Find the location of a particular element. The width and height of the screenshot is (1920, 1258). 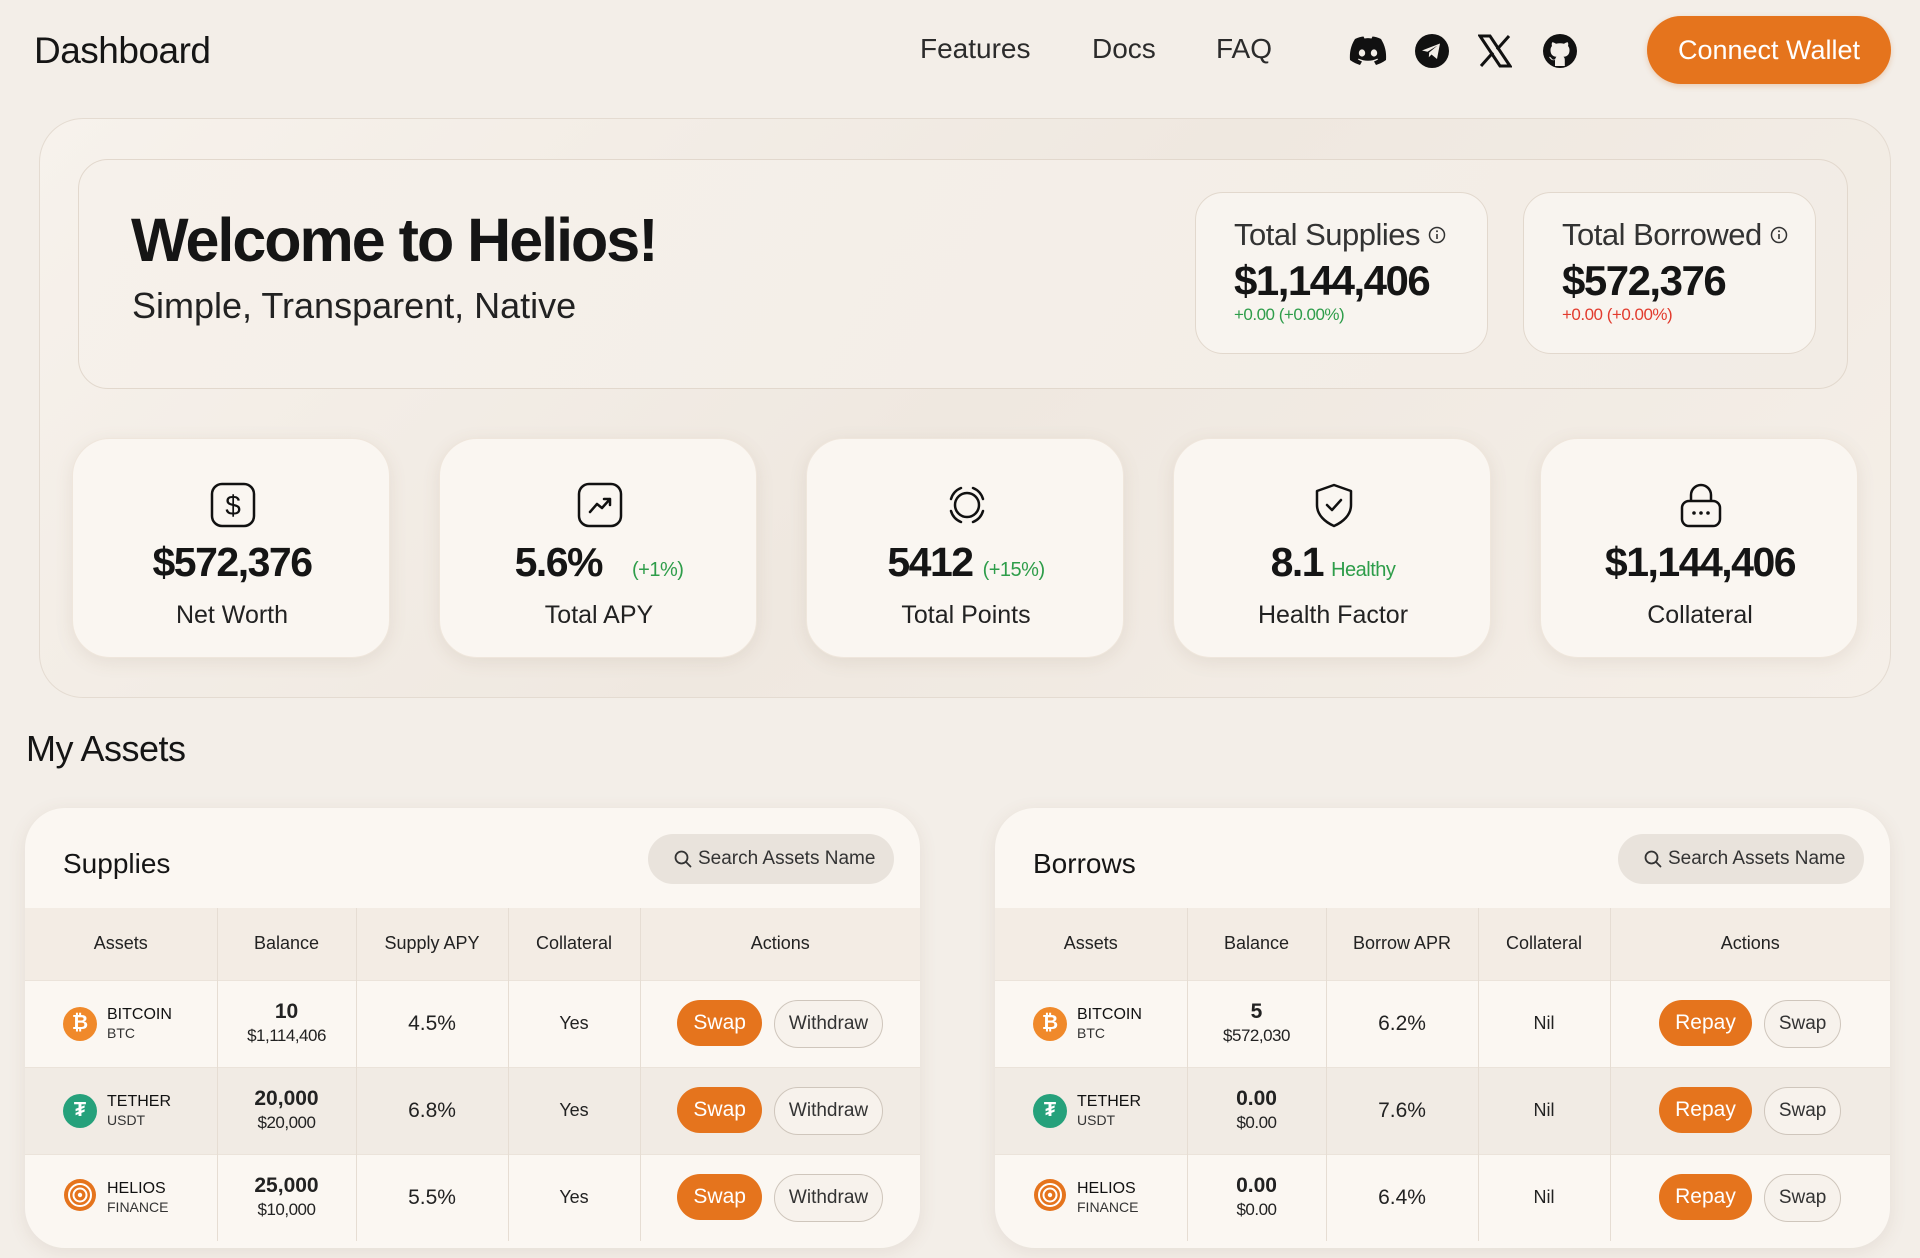

helios-icon is located at coordinates (1050, 1198).